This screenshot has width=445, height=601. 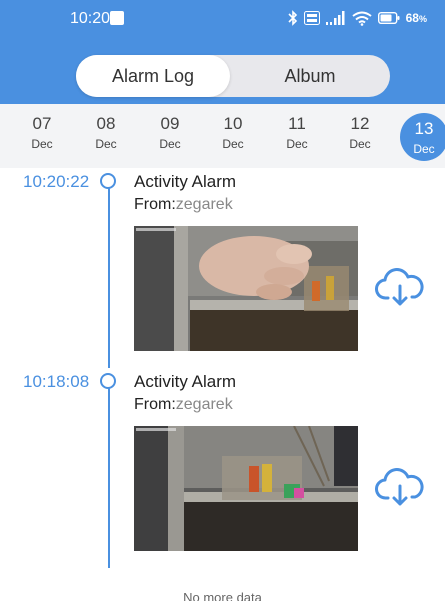 I want to click on status-icons: 68%, so click(x=357, y=18).